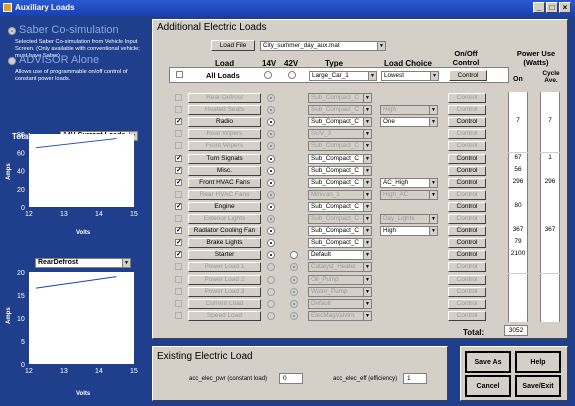  I want to click on exterior-lights-control-button: Control, so click(467, 219).